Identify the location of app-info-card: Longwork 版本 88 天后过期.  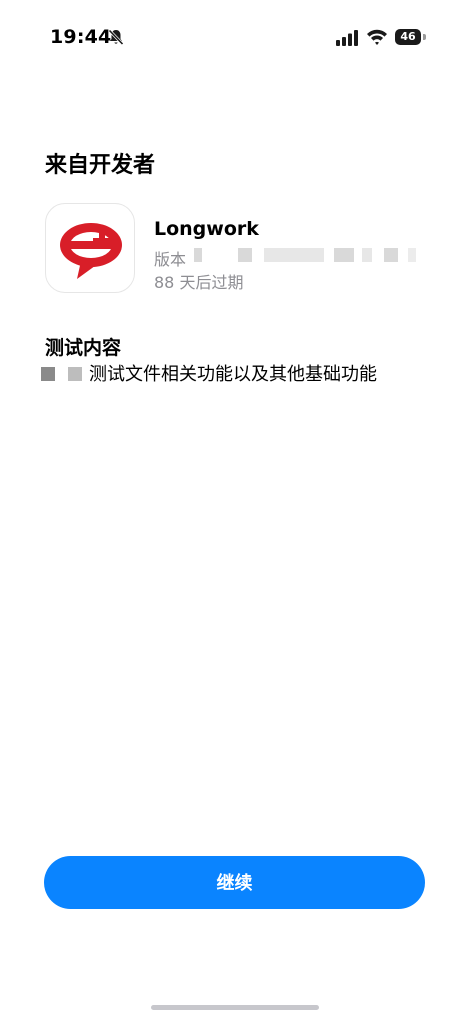
(245, 249).